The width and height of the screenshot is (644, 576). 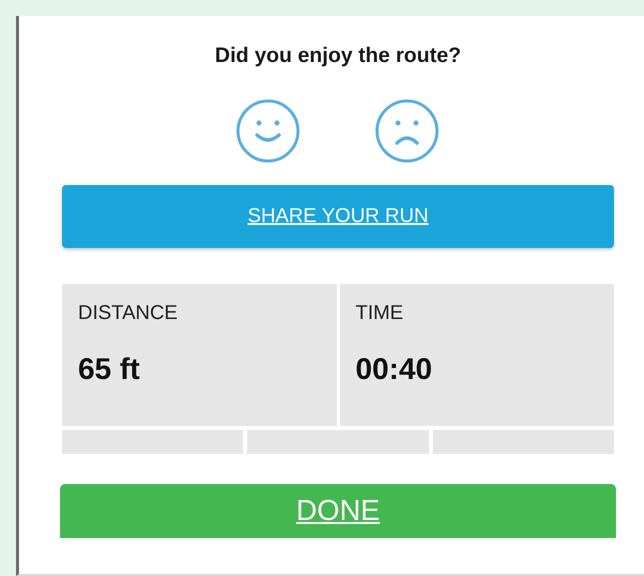 What do you see at coordinates (128, 313) in the screenshot?
I see `stat-label: DISTANCE` at bounding box center [128, 313].